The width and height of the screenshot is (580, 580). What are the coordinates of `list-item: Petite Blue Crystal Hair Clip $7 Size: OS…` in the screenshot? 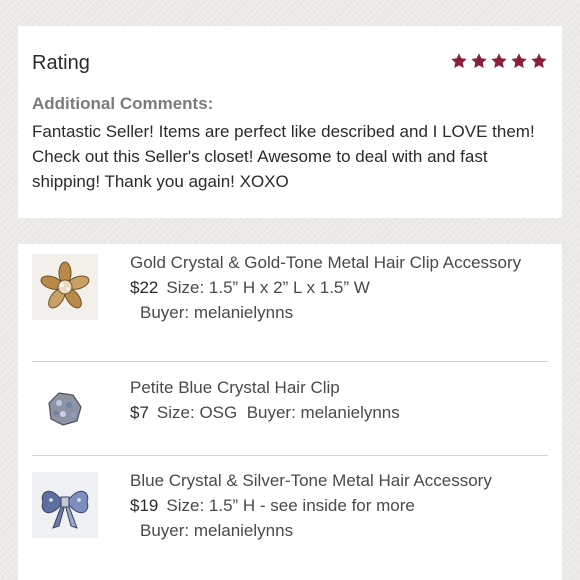 It's located at (290, 410).